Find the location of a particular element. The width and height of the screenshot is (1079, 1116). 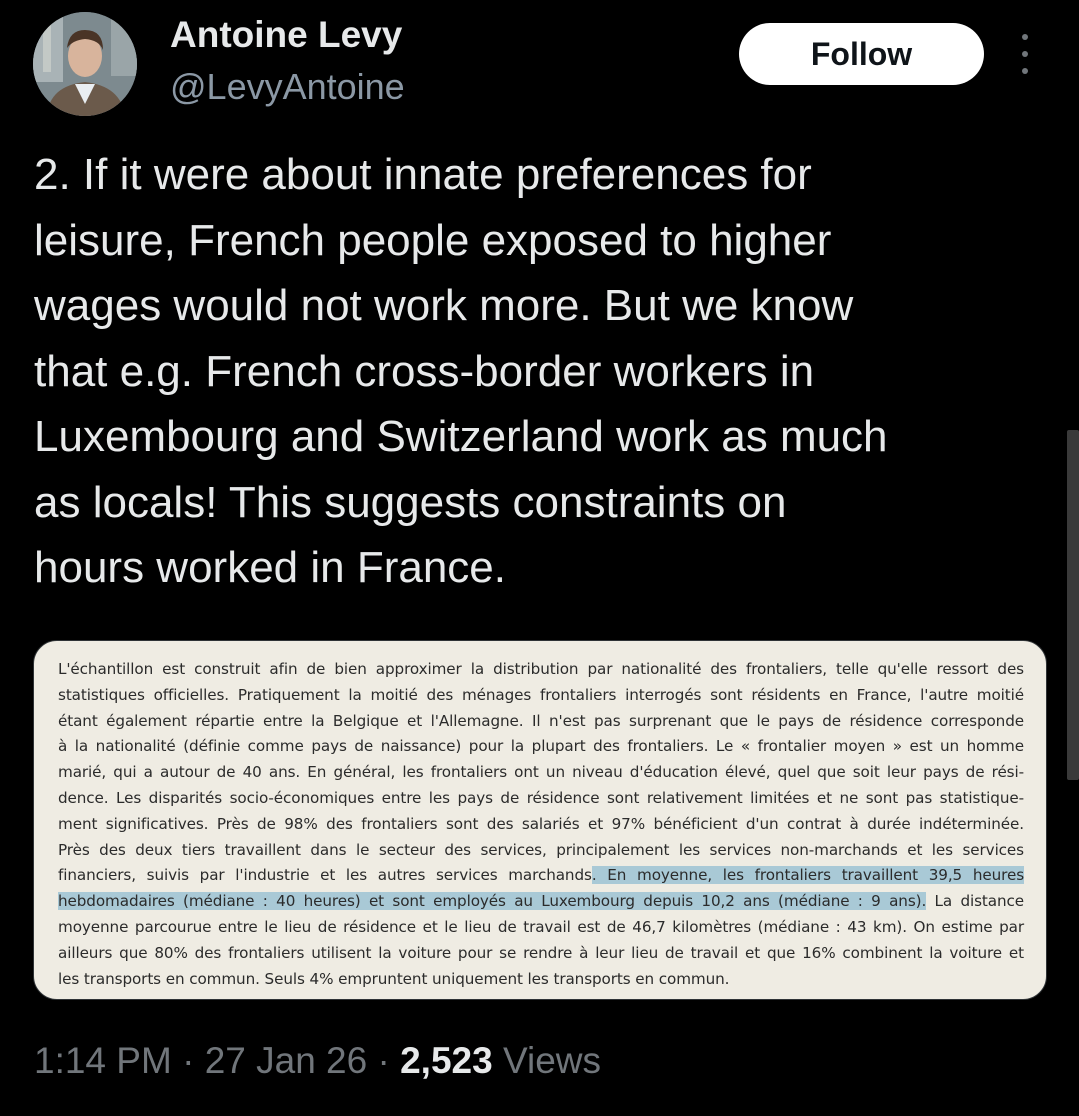

tweet-time: 1:14 PM is located at coordinates (103, 1060).